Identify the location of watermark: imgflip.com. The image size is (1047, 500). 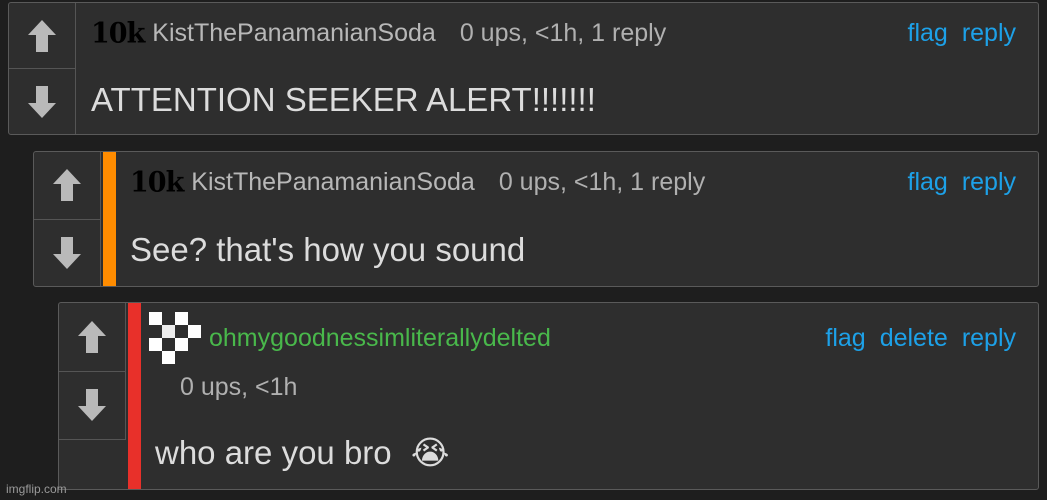
(36, 489).